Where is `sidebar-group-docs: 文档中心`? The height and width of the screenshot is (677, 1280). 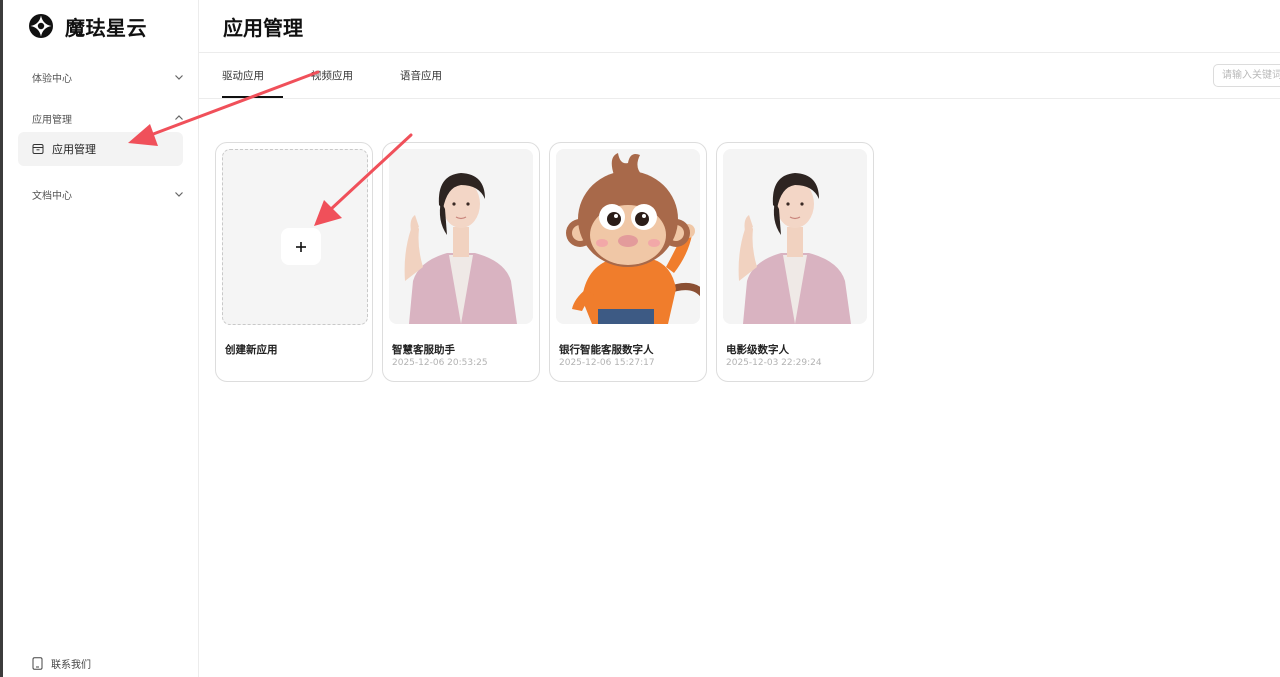 sidebar-group-docs: 文档中心 is located at coordinates (108, 194).